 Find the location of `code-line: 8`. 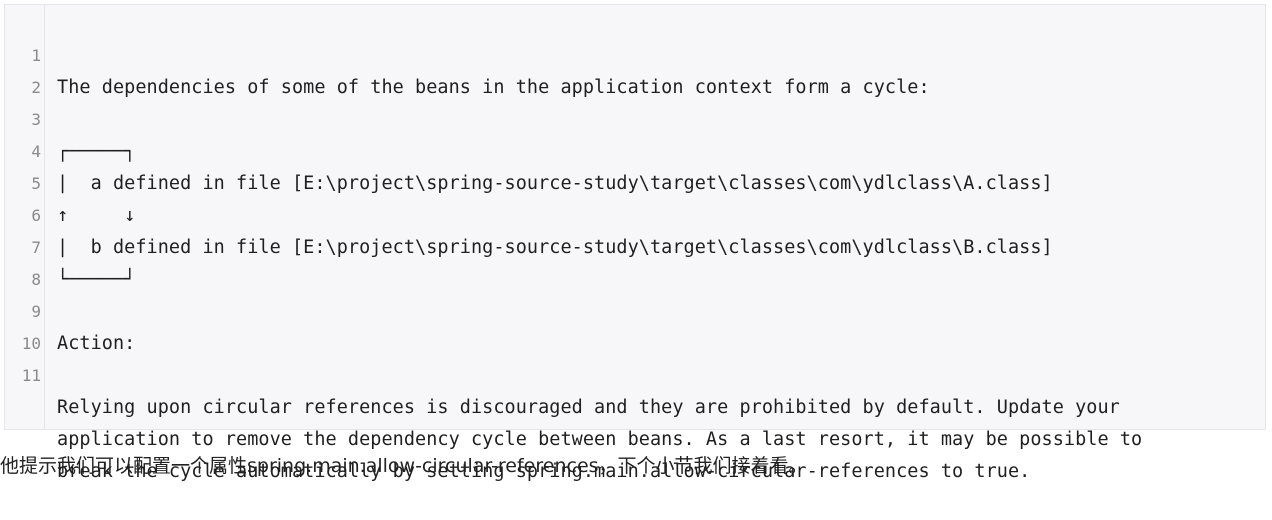

code-line: 8 is located at coordinates (635, 260).